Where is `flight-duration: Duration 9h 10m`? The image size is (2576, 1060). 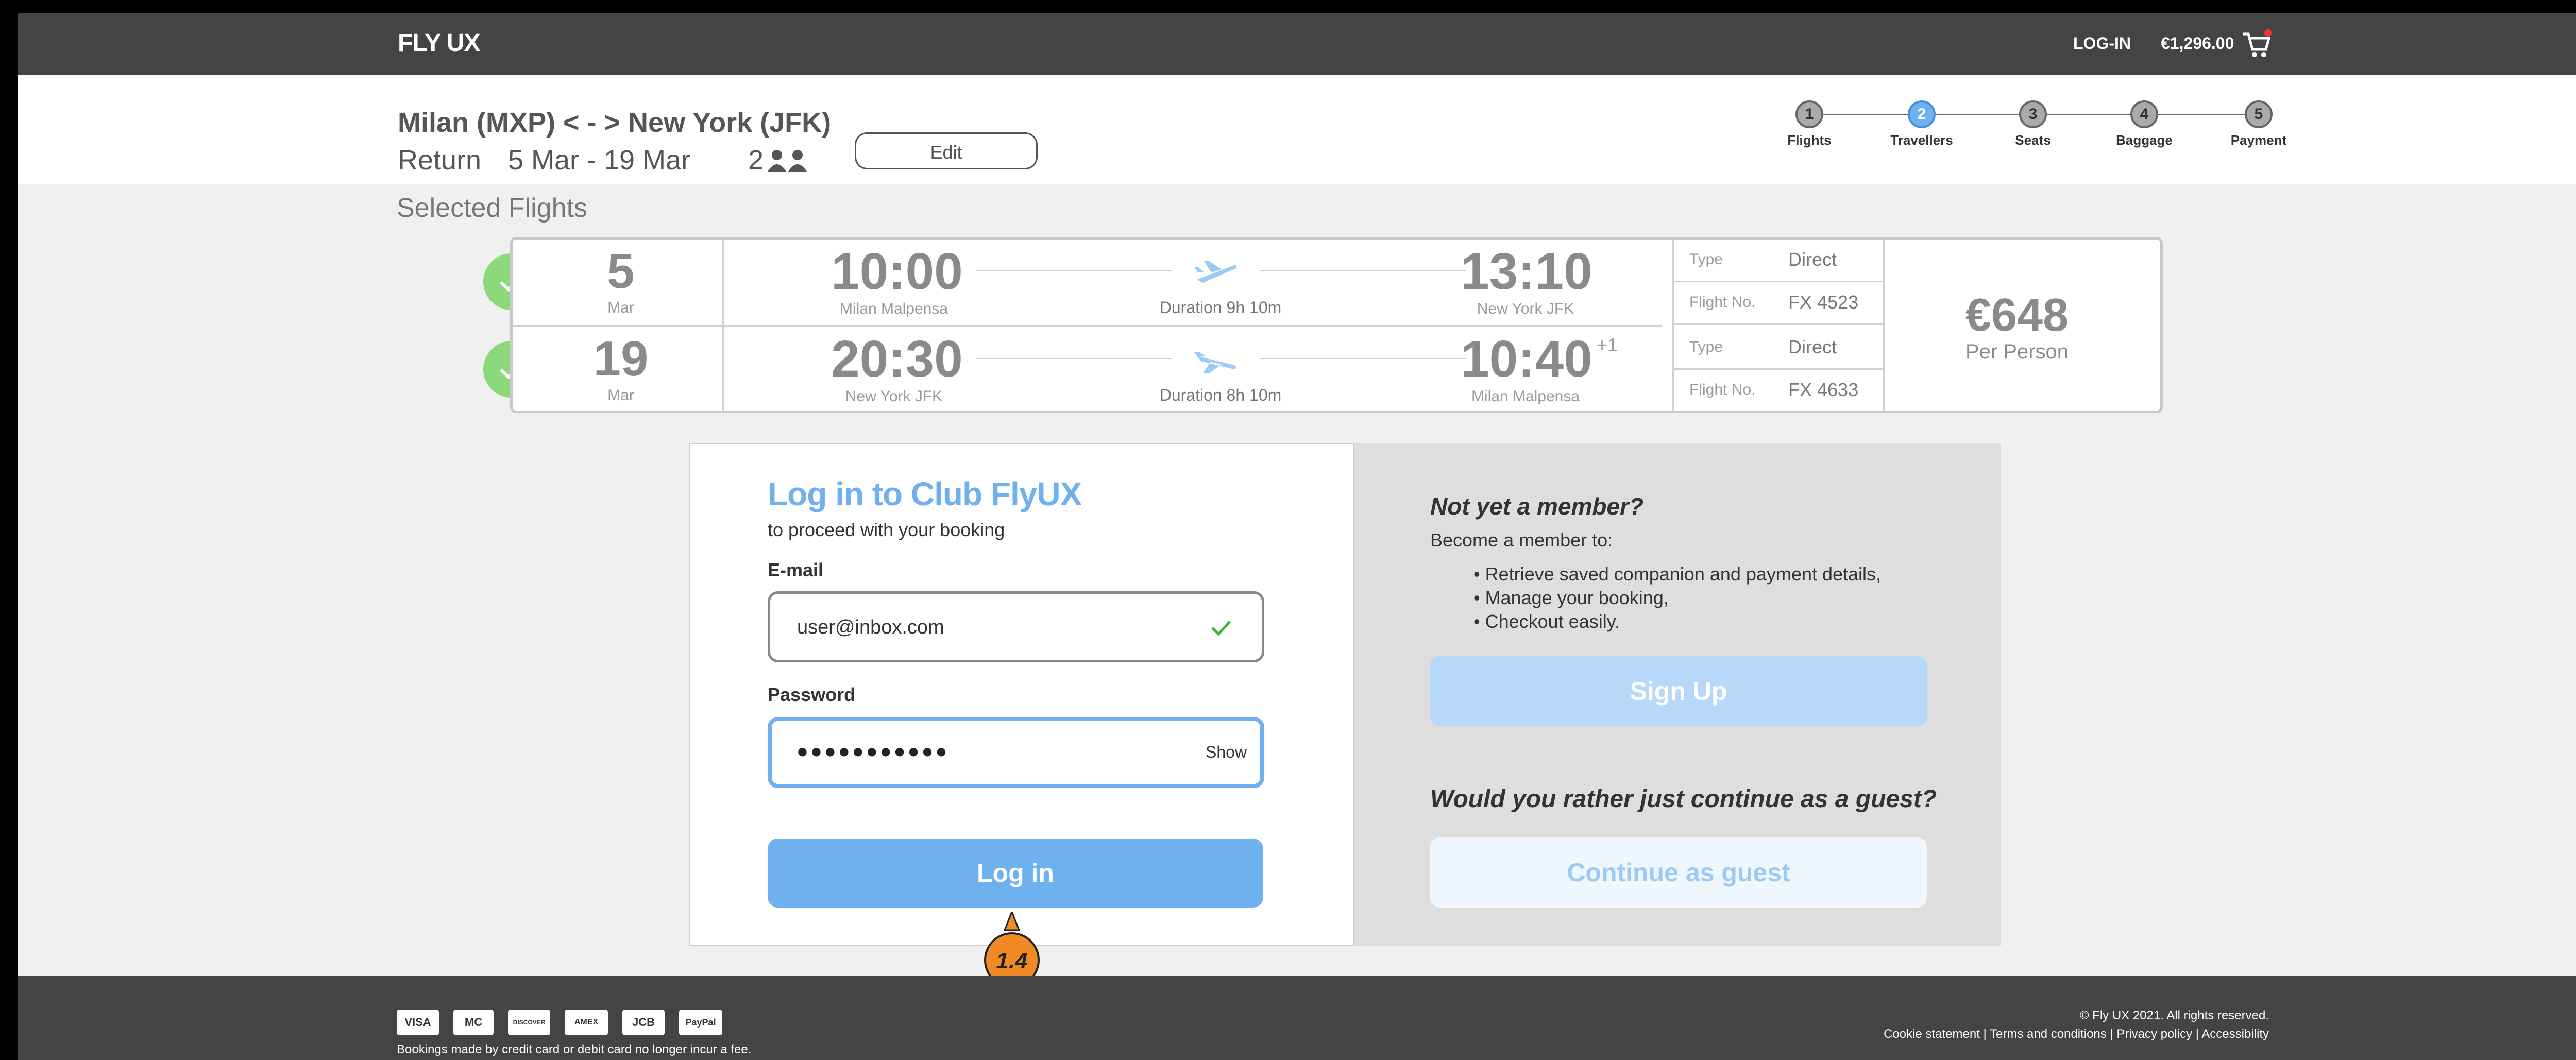
flight-duration: Duration 9h 10m is located at coordinates (1220, 307).